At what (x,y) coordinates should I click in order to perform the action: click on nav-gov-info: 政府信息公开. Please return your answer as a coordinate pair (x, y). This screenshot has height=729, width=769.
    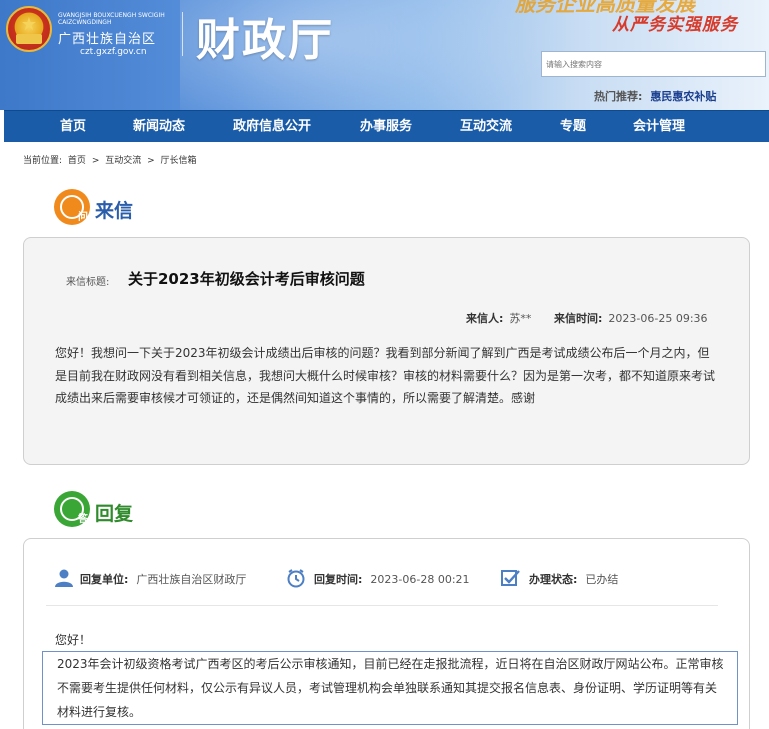
    Looking at the image, I should click on (272, 127).